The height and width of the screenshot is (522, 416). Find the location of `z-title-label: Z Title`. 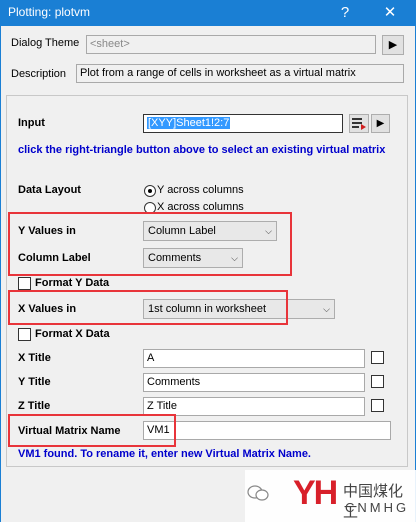

z-title-label: Z Title is located at coordinates (34, 406).